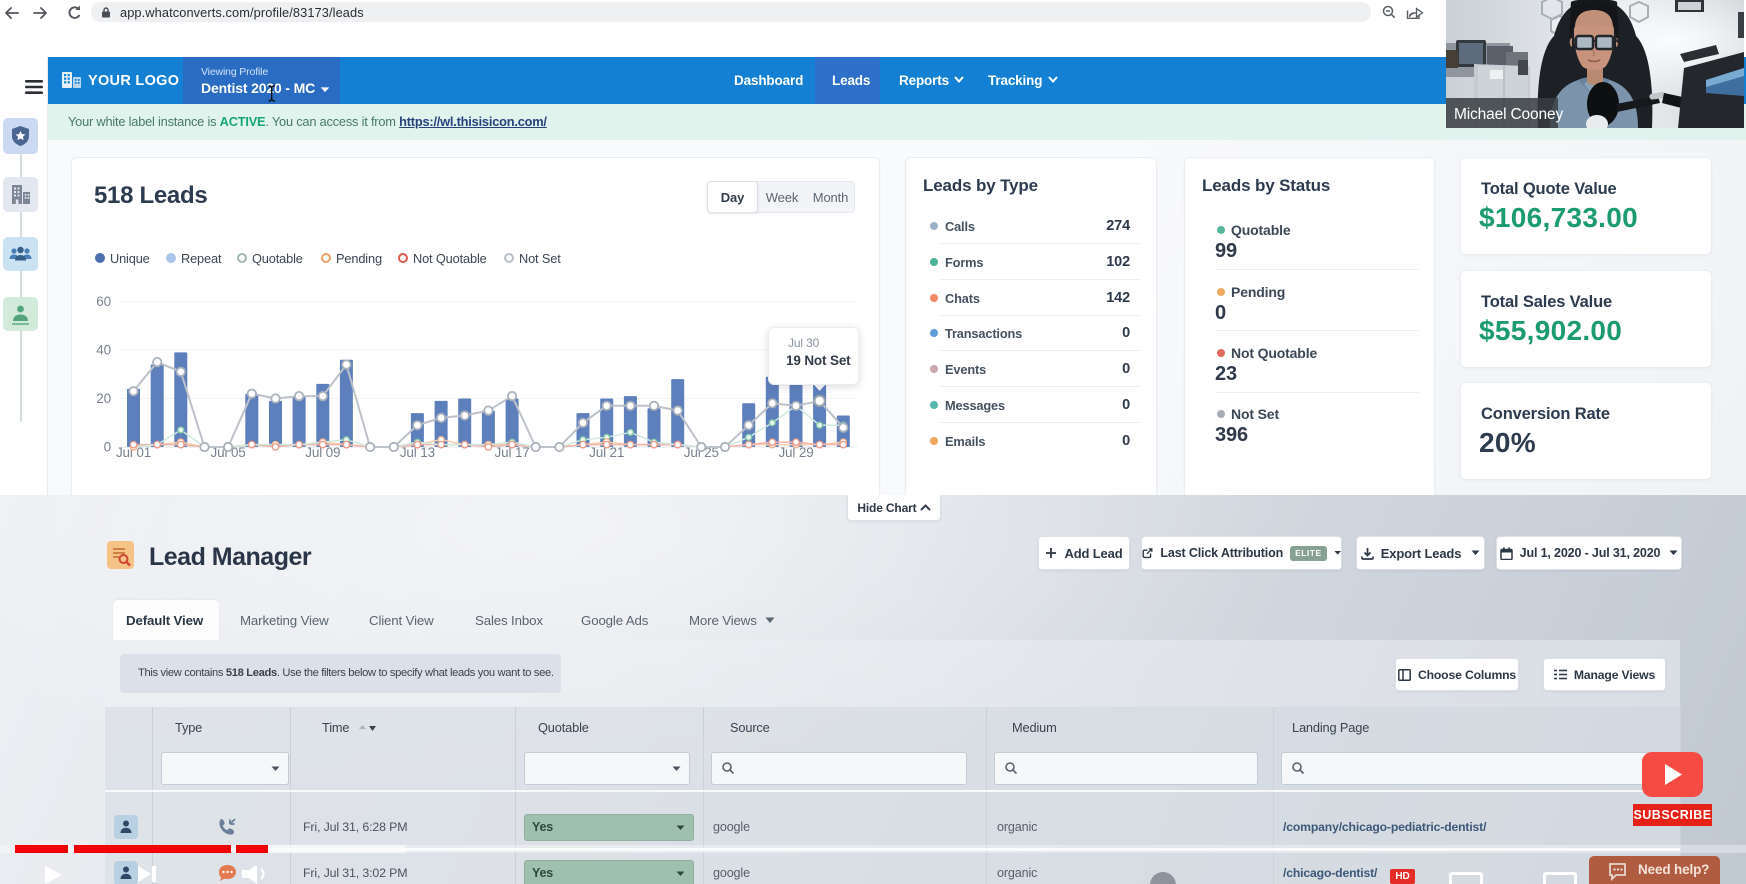 This screenshot has width=1746, height=884. I want to click on svg-text: Michael Cooney, so click(1508, 114).